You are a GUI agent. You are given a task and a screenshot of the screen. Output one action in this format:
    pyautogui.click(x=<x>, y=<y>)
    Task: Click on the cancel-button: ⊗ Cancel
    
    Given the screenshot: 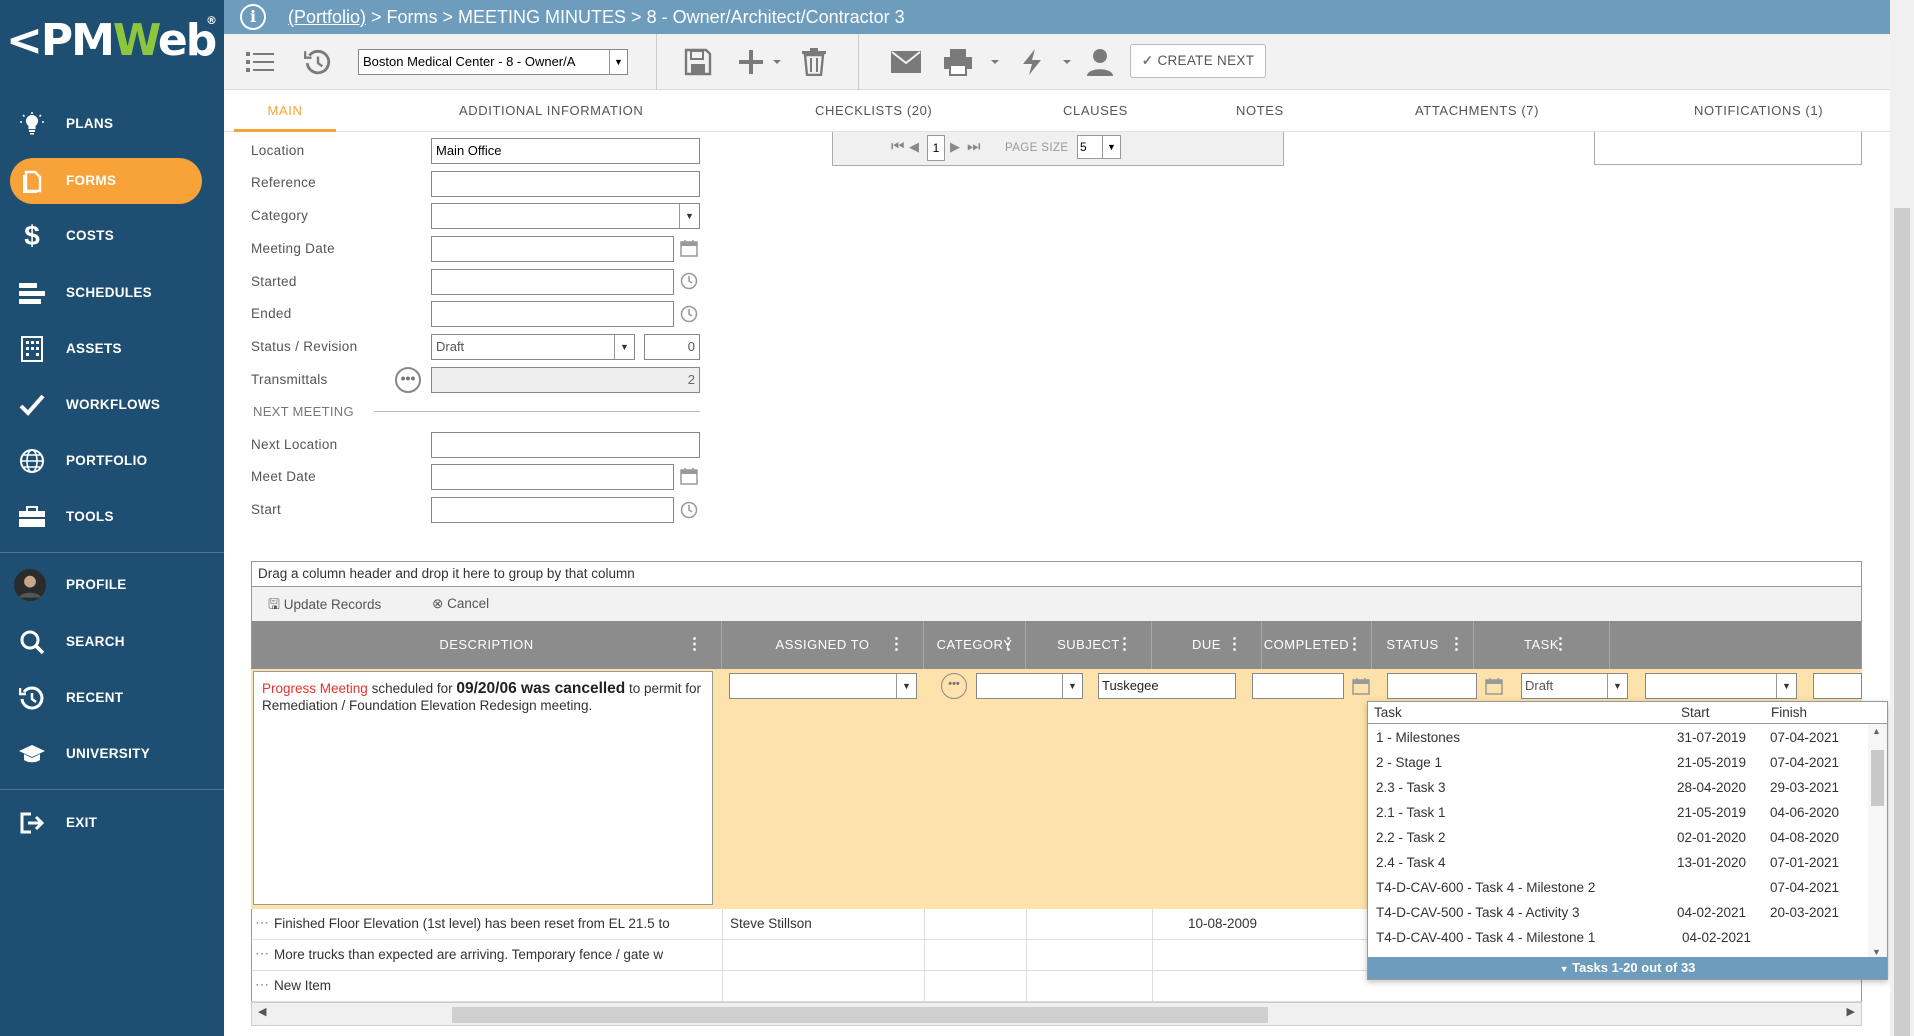 What is the action you would take?
    pyautogui.click(x=460, y=604)
    